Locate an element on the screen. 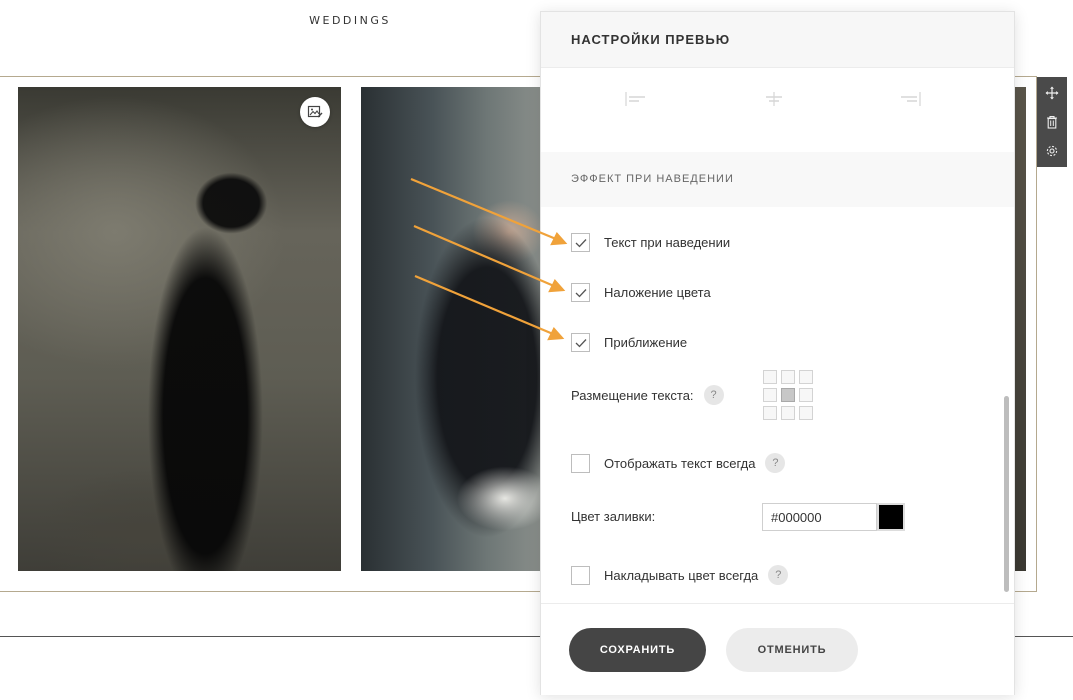  delete-button is located at coordinates (1052, 122).